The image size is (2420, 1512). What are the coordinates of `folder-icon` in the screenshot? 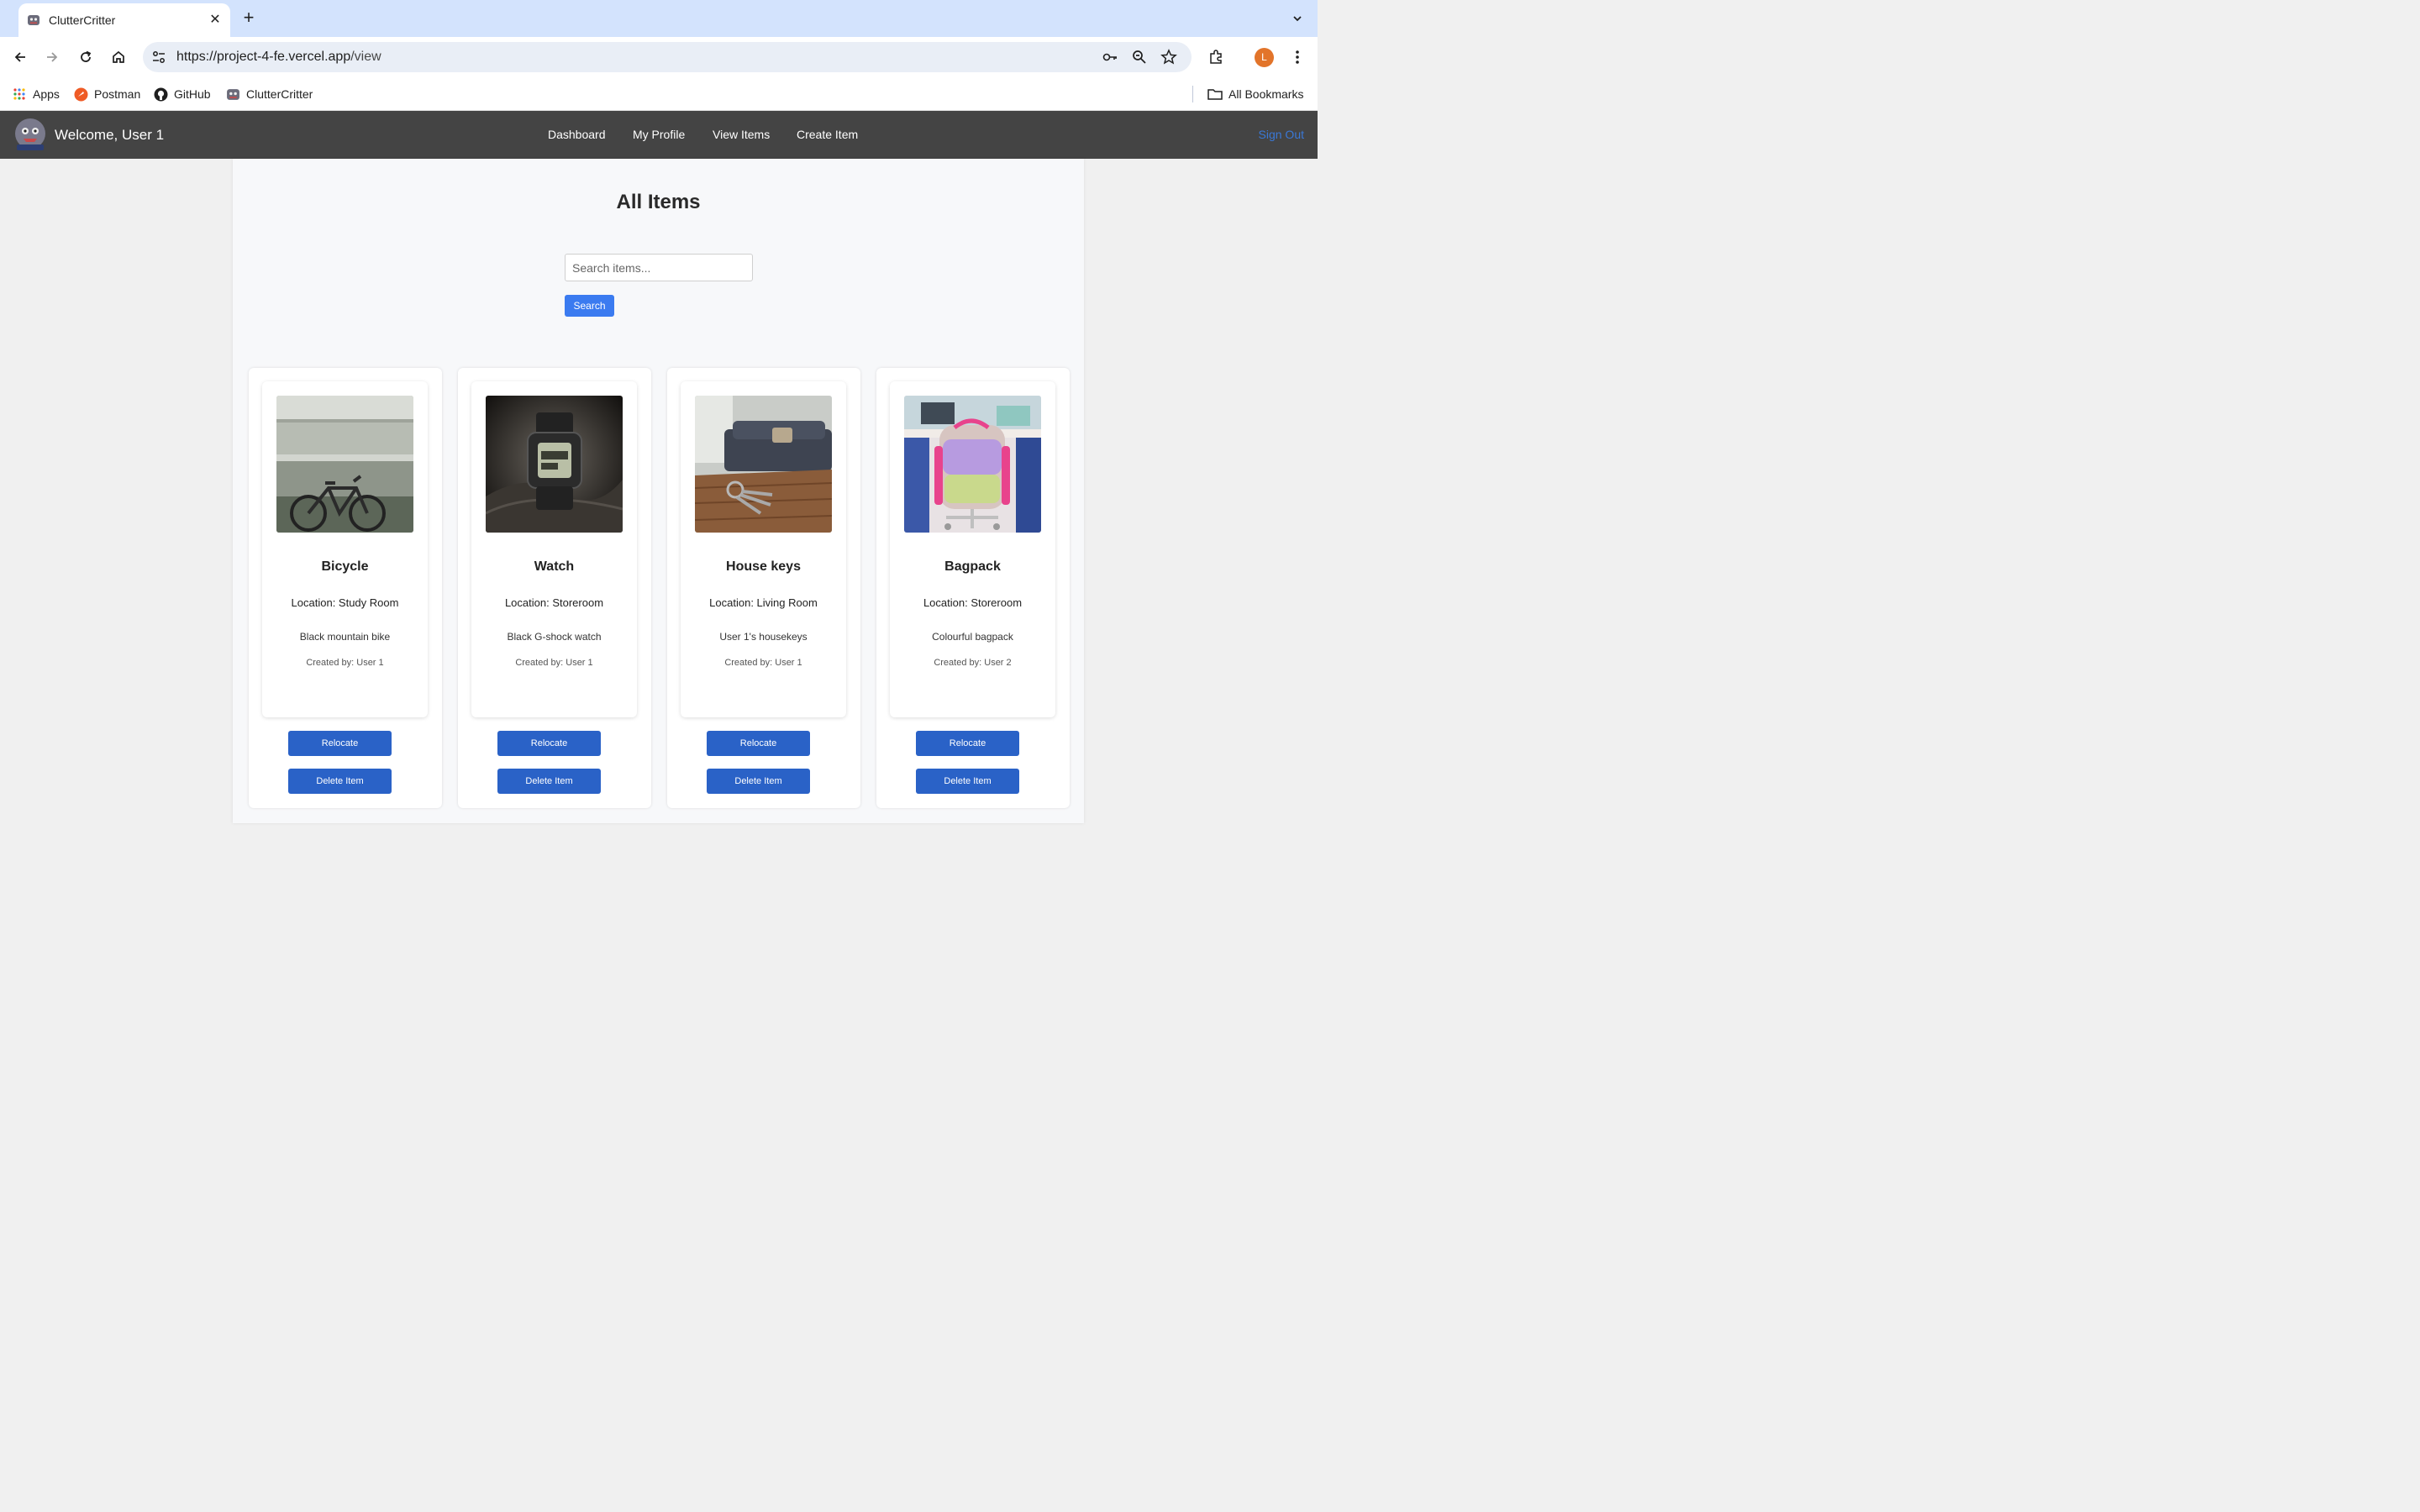 It's located at (1215, 94).